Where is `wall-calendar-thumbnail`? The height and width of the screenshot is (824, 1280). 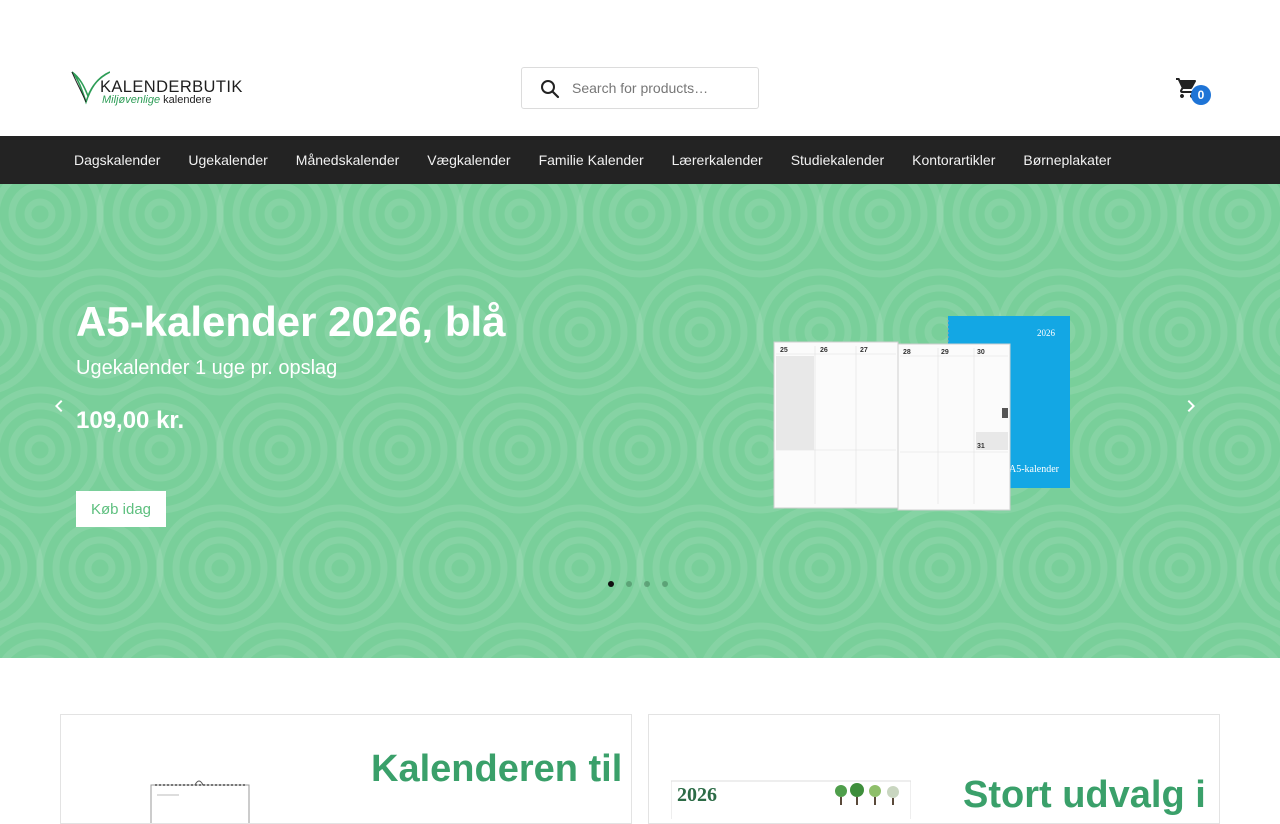
wall-calendar-thumbnail is located at coordinates (200, 801).